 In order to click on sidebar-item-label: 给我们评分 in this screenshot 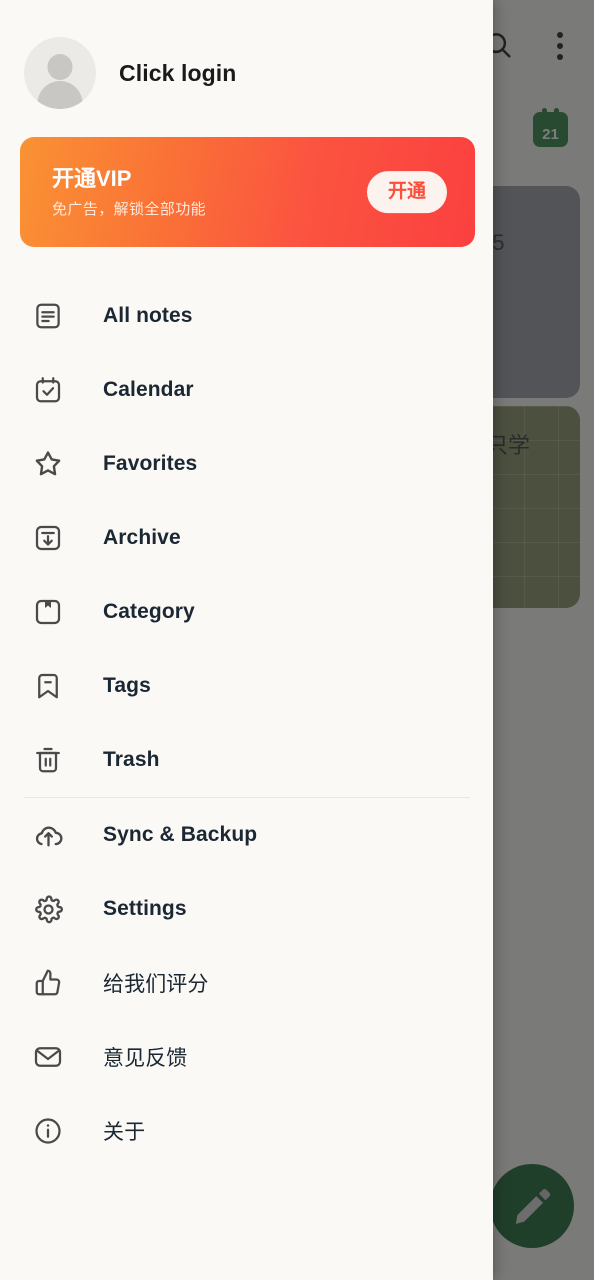, I will do `click(156, 984)`.